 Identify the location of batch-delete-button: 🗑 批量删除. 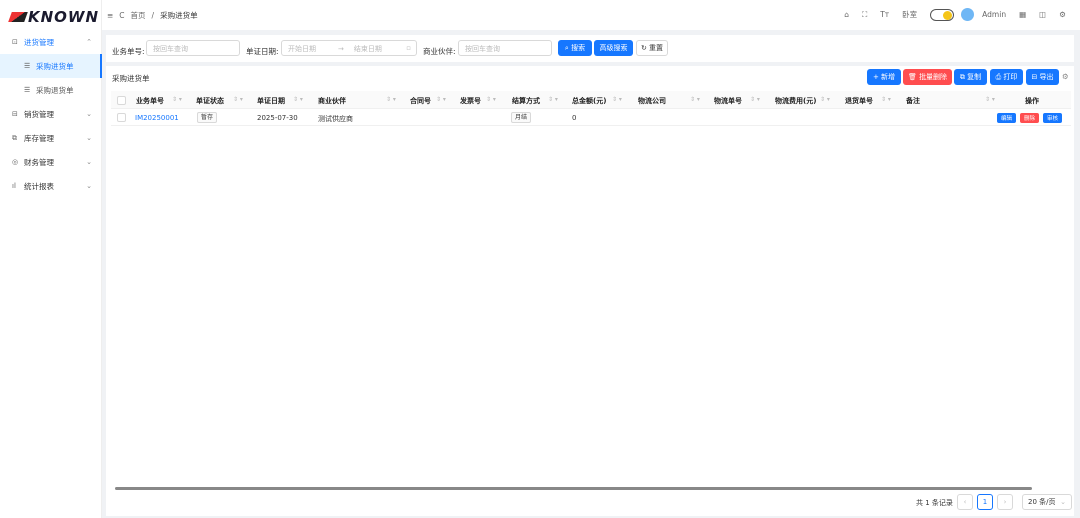
(927, 77).